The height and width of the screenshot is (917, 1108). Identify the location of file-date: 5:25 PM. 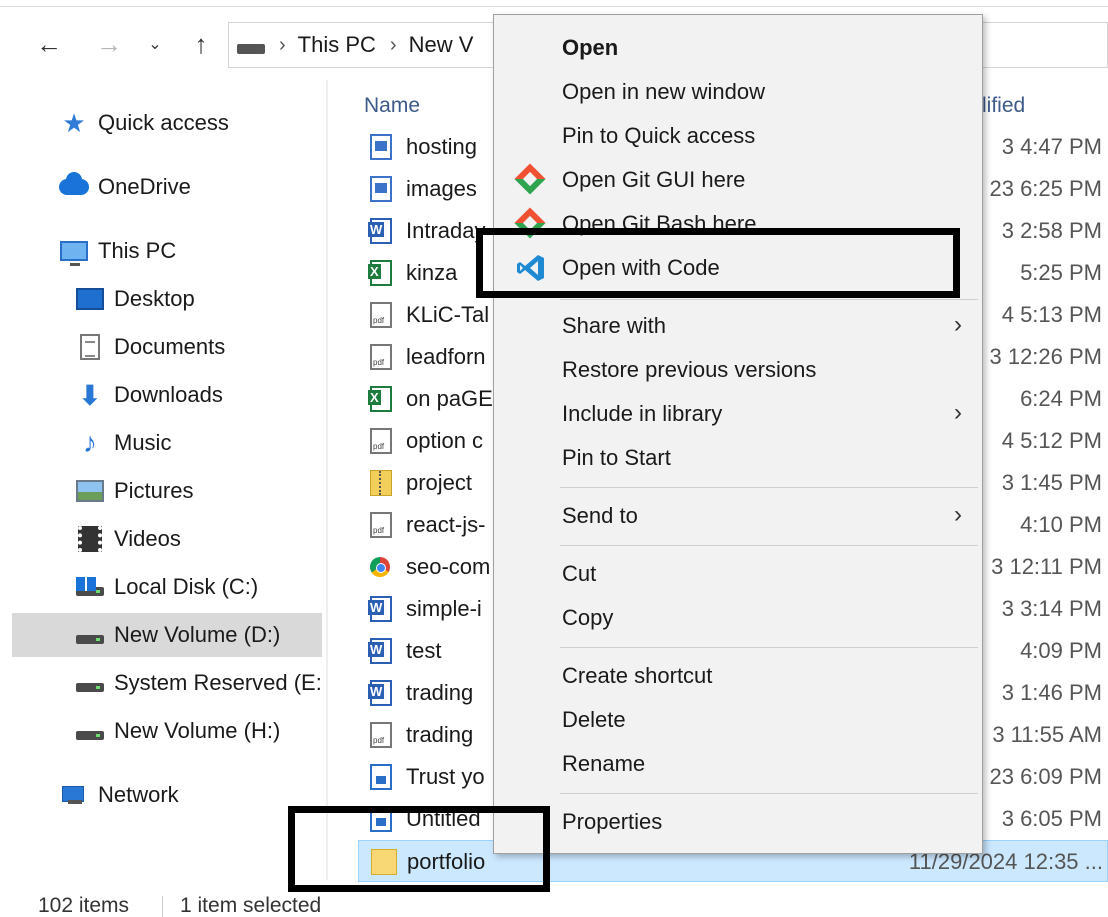
(1061, 272).